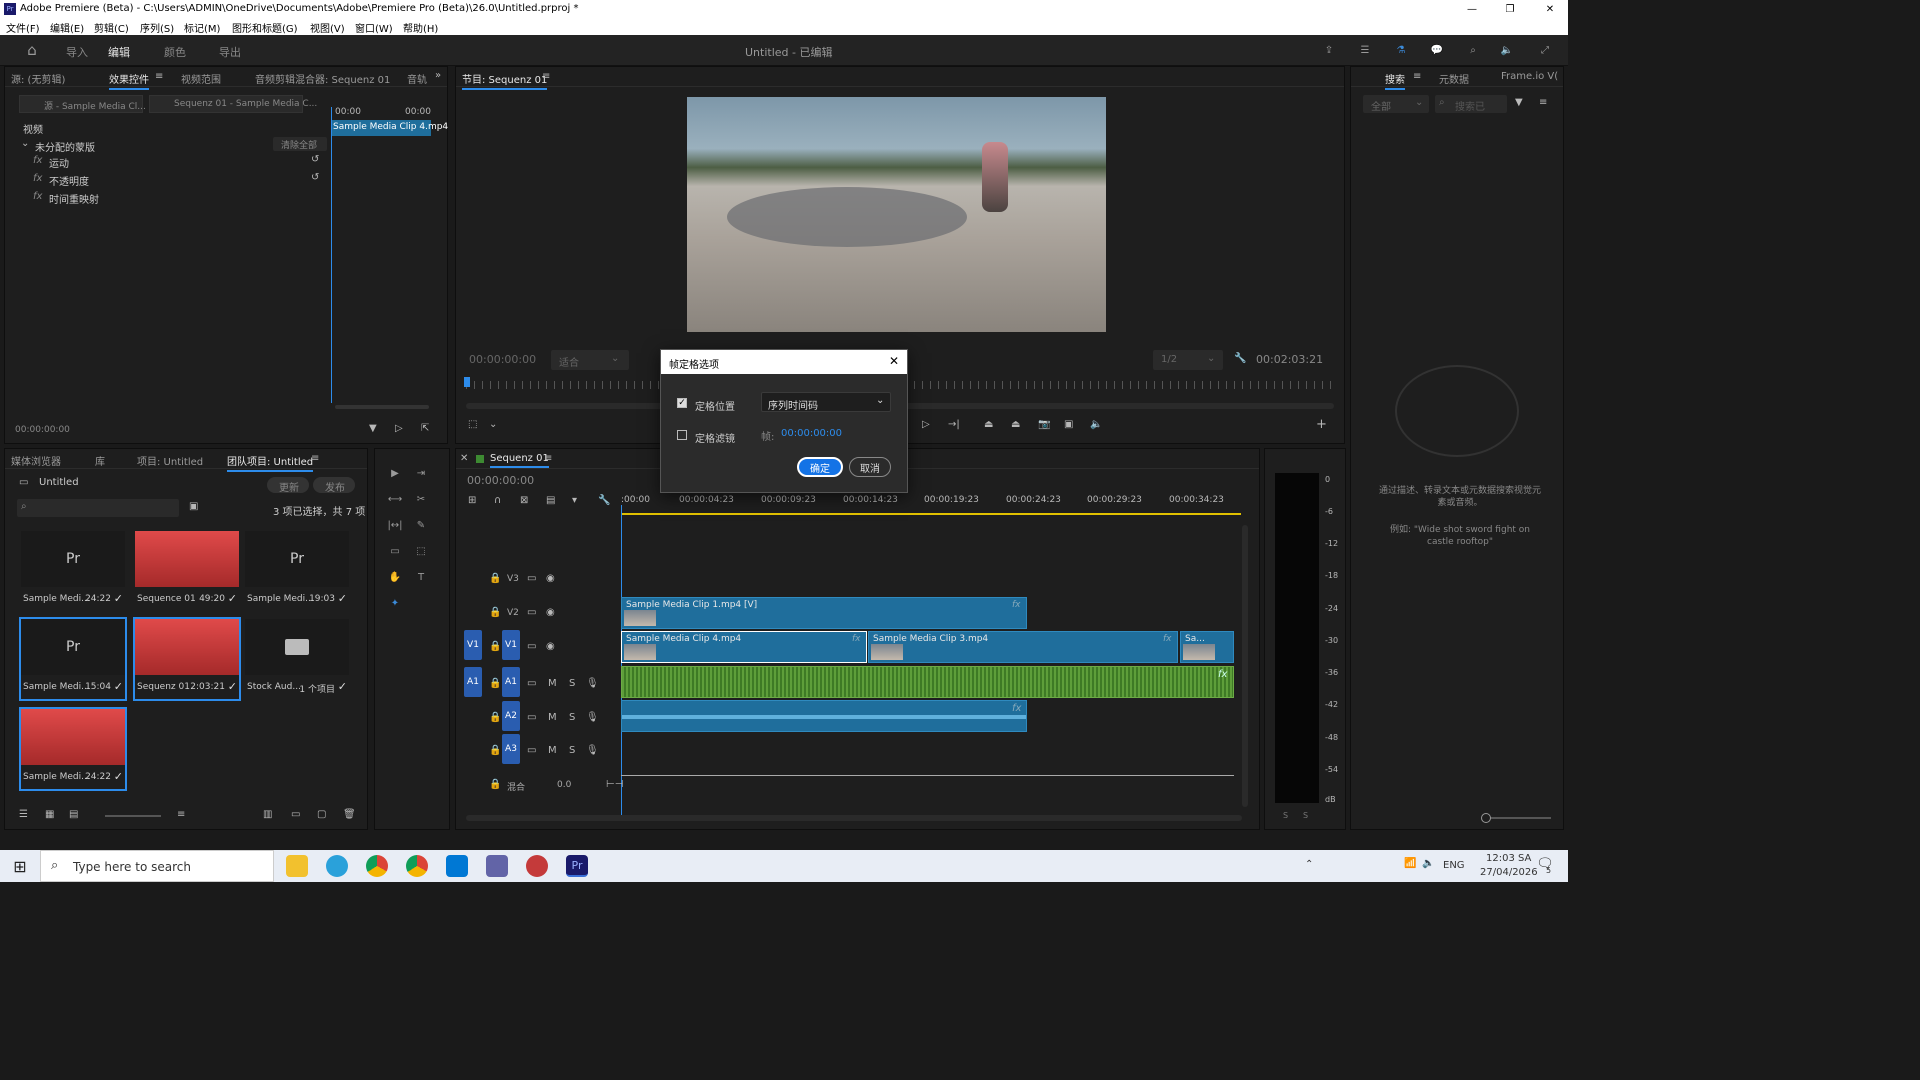 The width and height of the screenshot is (1920, 1080). I want to click on tab-metadata: 元数据, so click(1454, 78).